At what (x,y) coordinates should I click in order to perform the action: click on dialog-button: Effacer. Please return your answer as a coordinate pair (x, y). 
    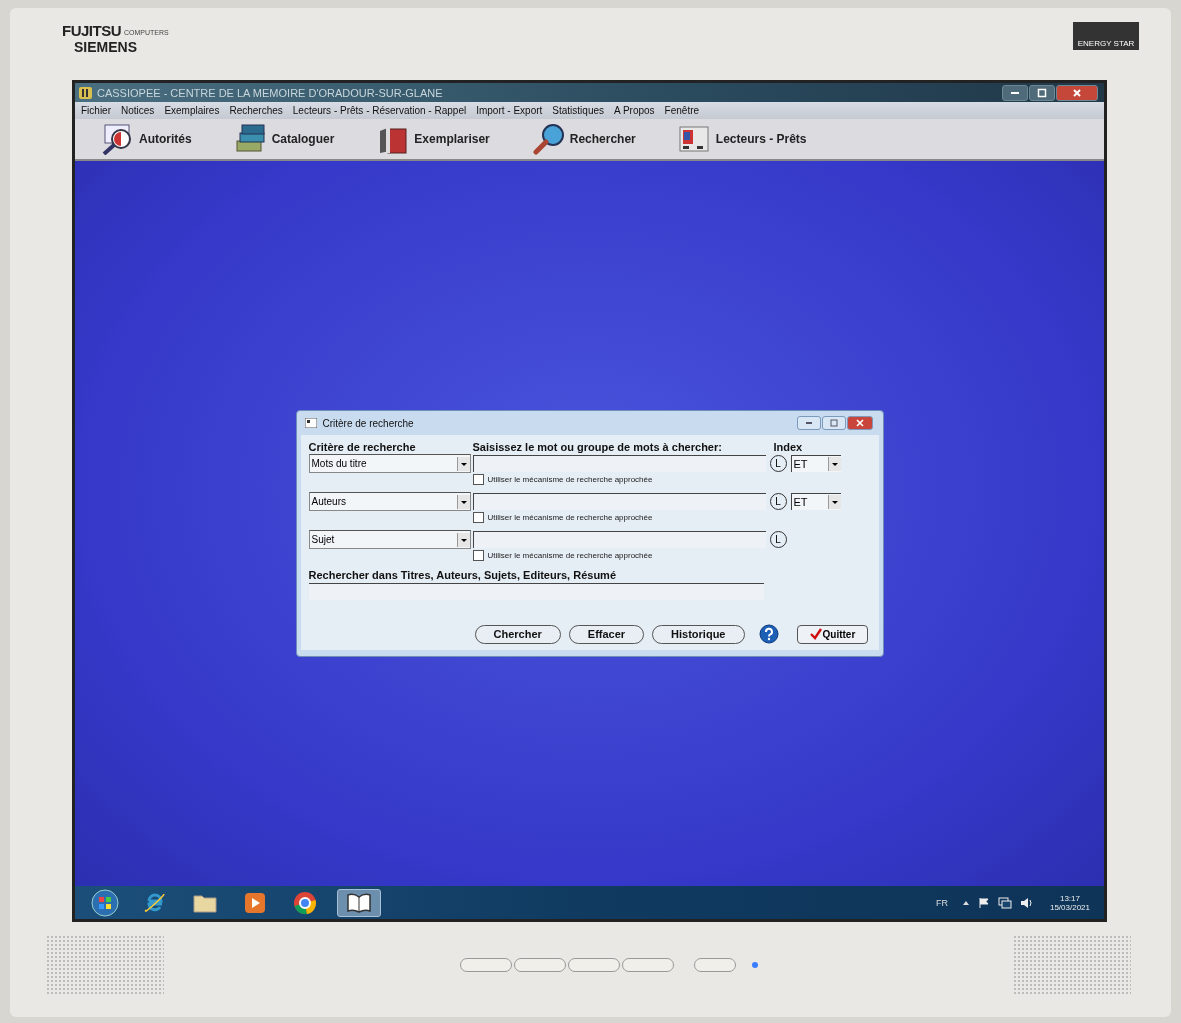
    Looking at the image, I should click on (606, 634).